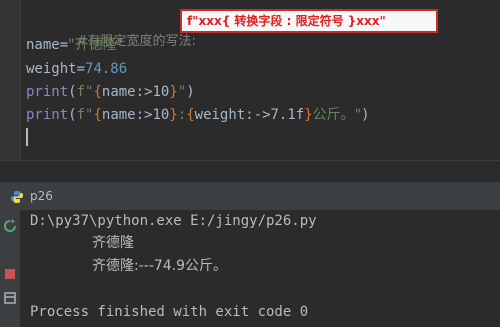 This screenshot has width=500, height=327. What do you see at coordinates (250, 196) in the screenshot?
I see `run-tool-window-header: p26` at bounding box center [250, 196].